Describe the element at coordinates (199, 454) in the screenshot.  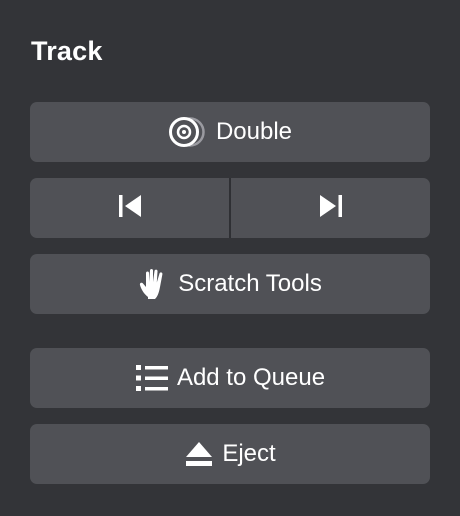
I see `eject-icon` at that location.